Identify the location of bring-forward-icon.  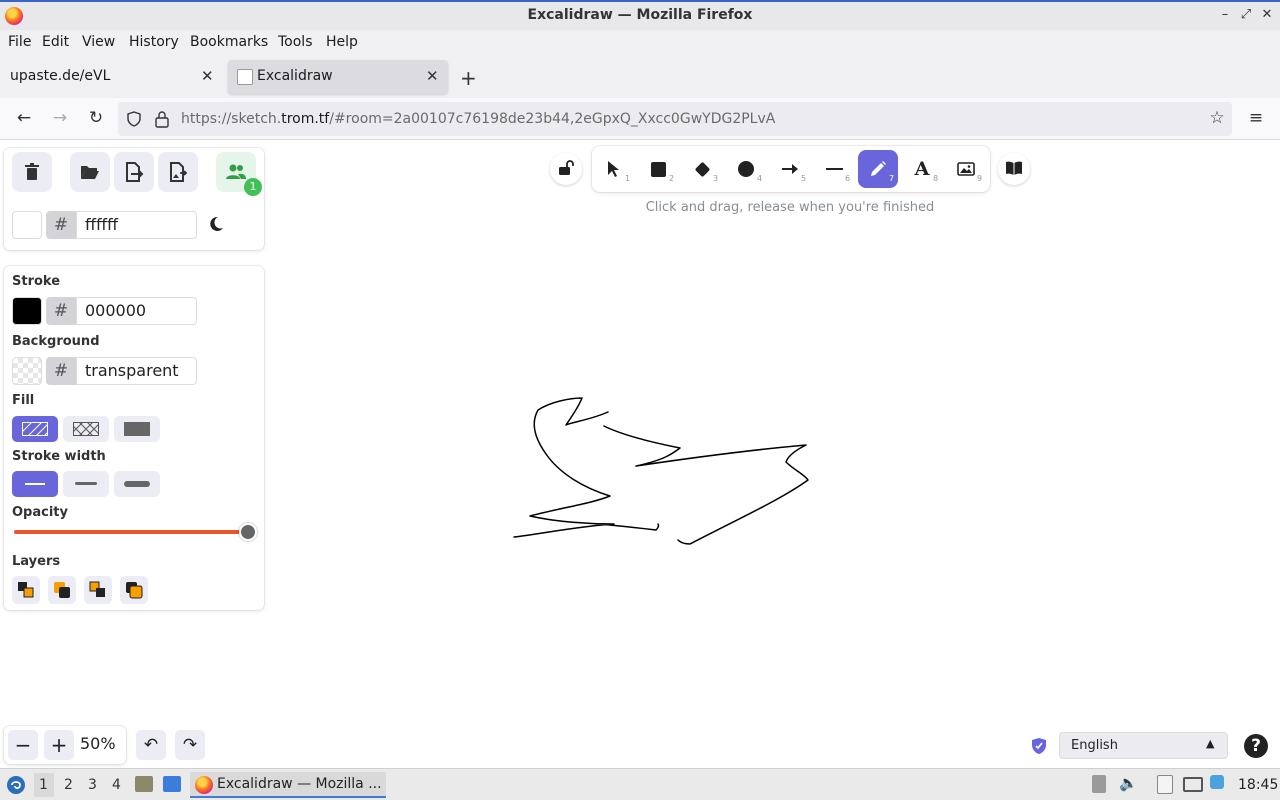
(97, 589).